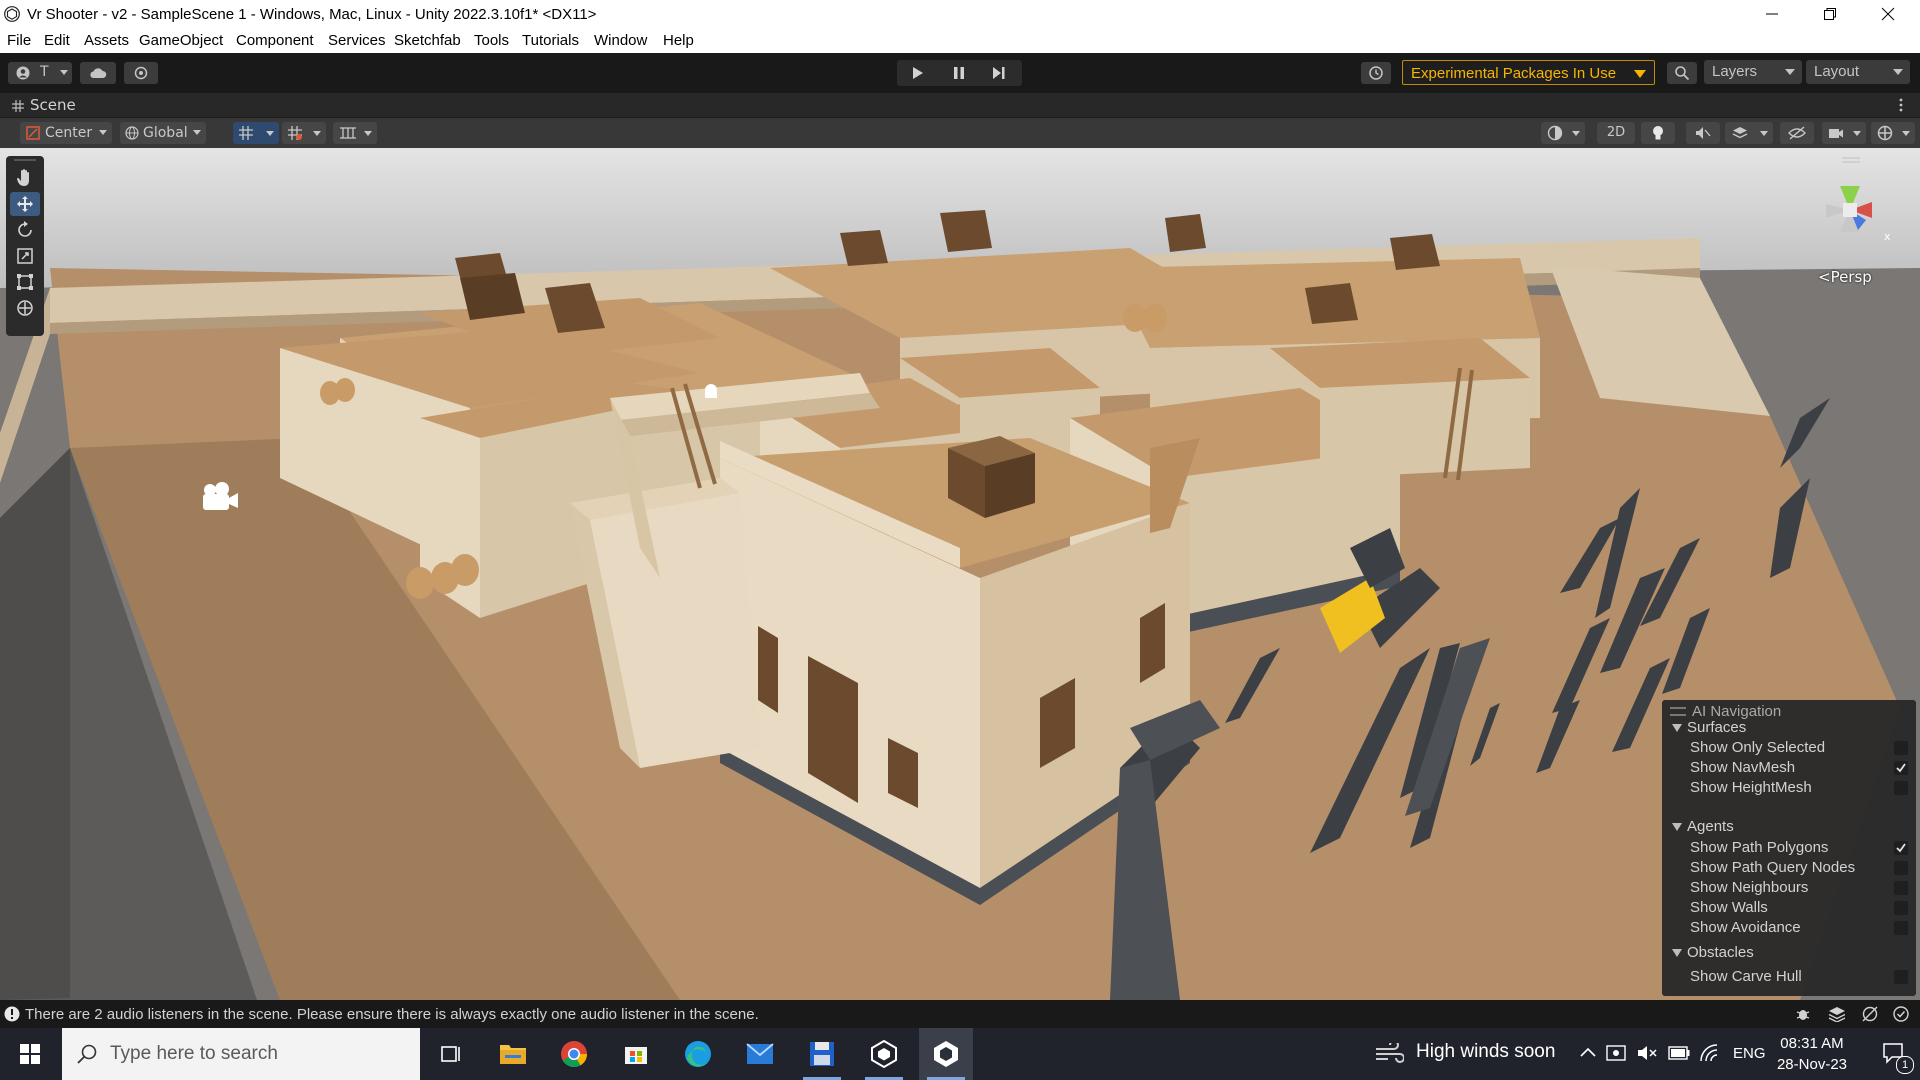  I want to click on volume-muted-icon, so click(1647, 1053).